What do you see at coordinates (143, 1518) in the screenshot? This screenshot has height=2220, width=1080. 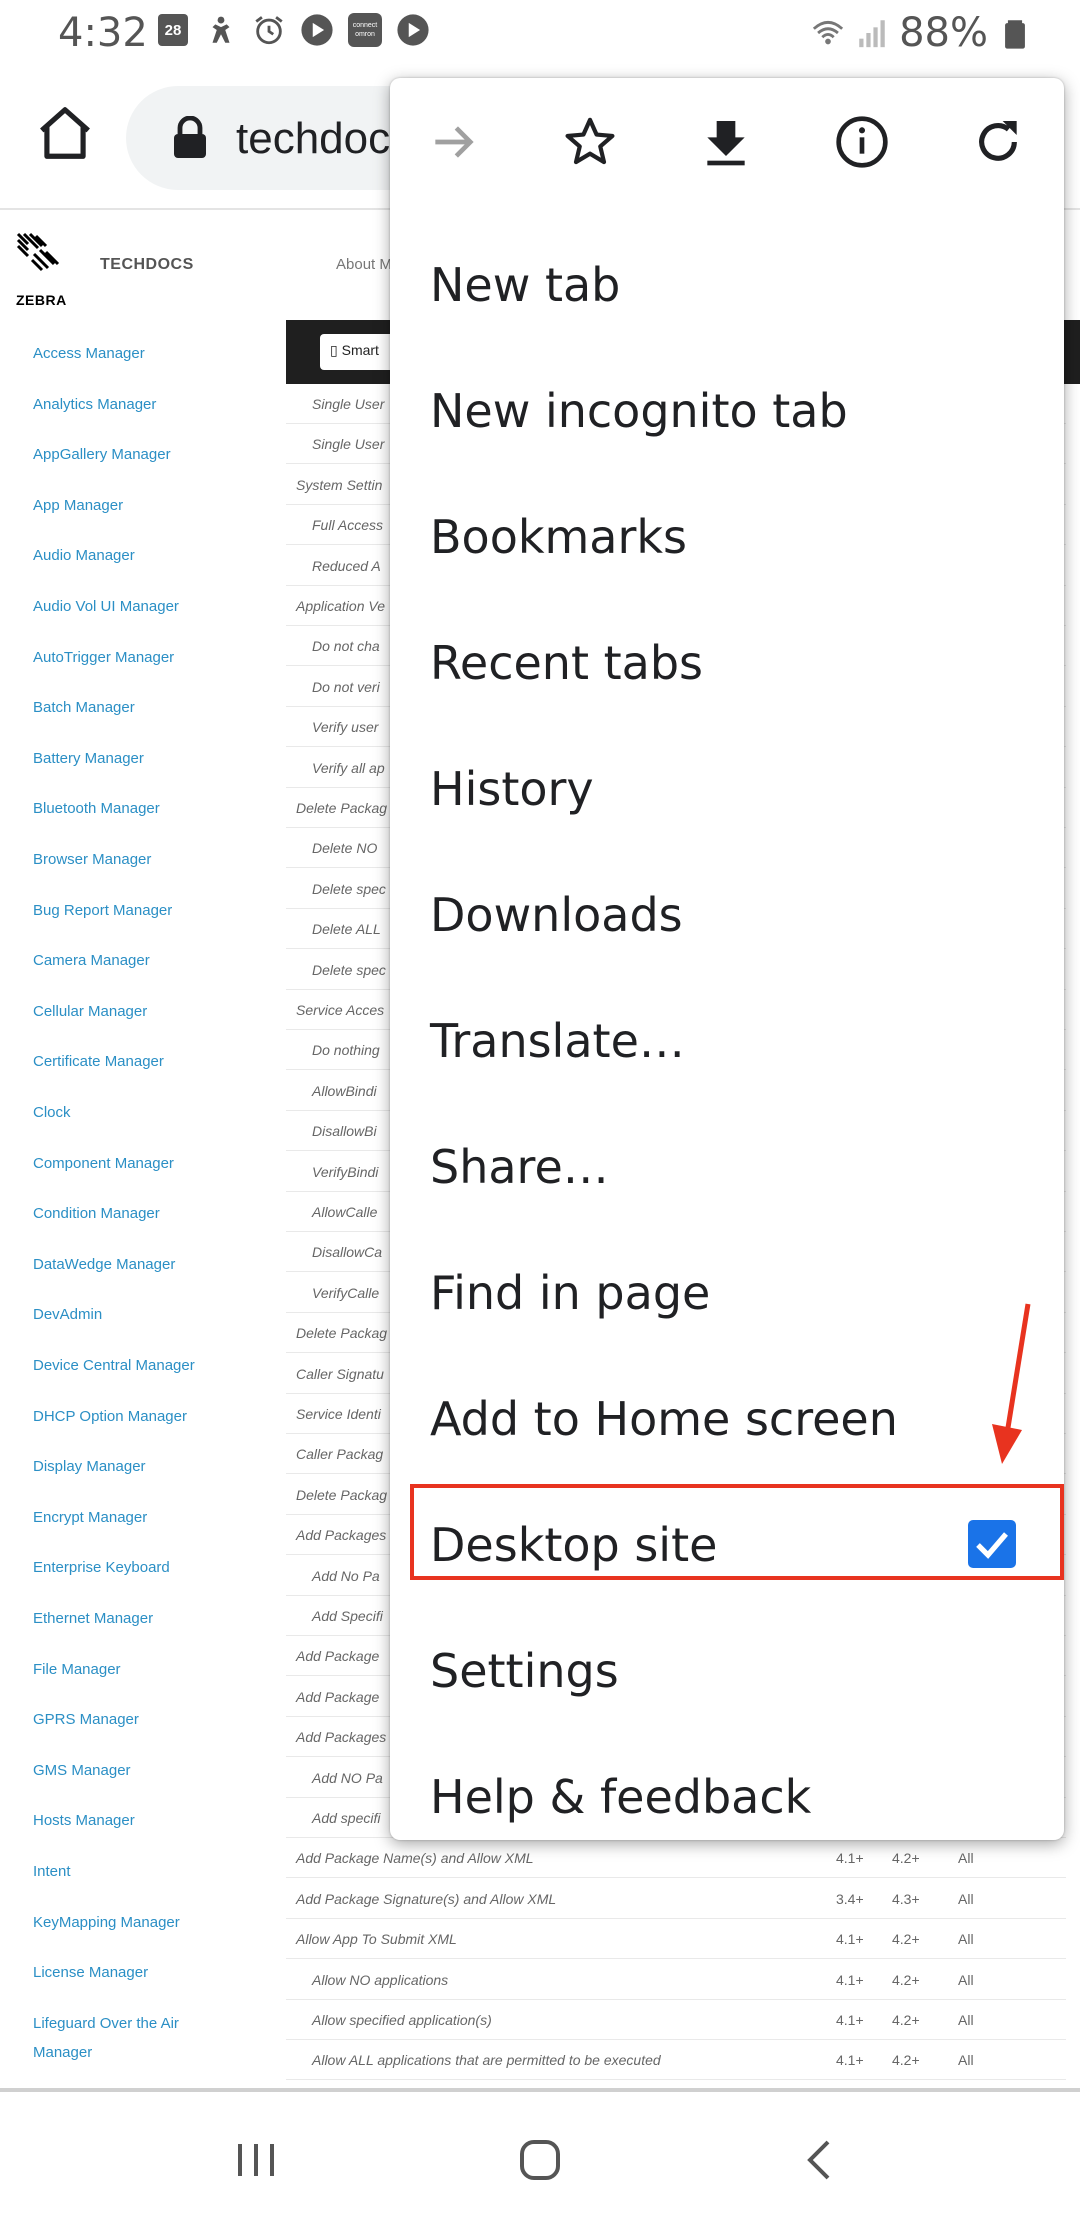 I see `sidebar-item: Encrypt Manager` at bounding box center [143, 1518].